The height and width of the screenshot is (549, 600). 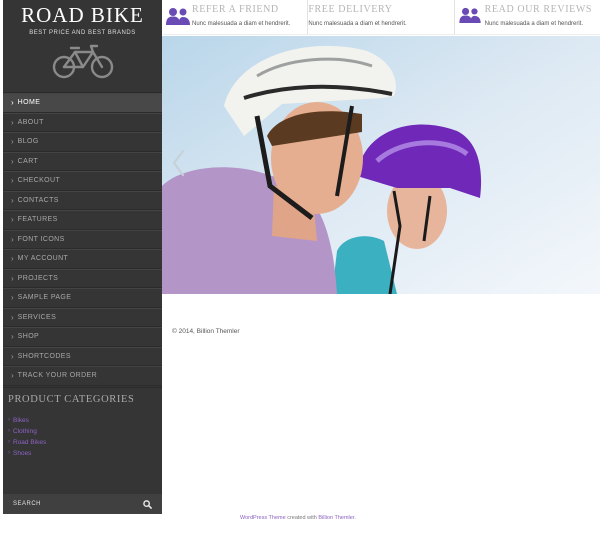 I want to click on category-link-clothing: › Clothing, so click(x=82, y=431).